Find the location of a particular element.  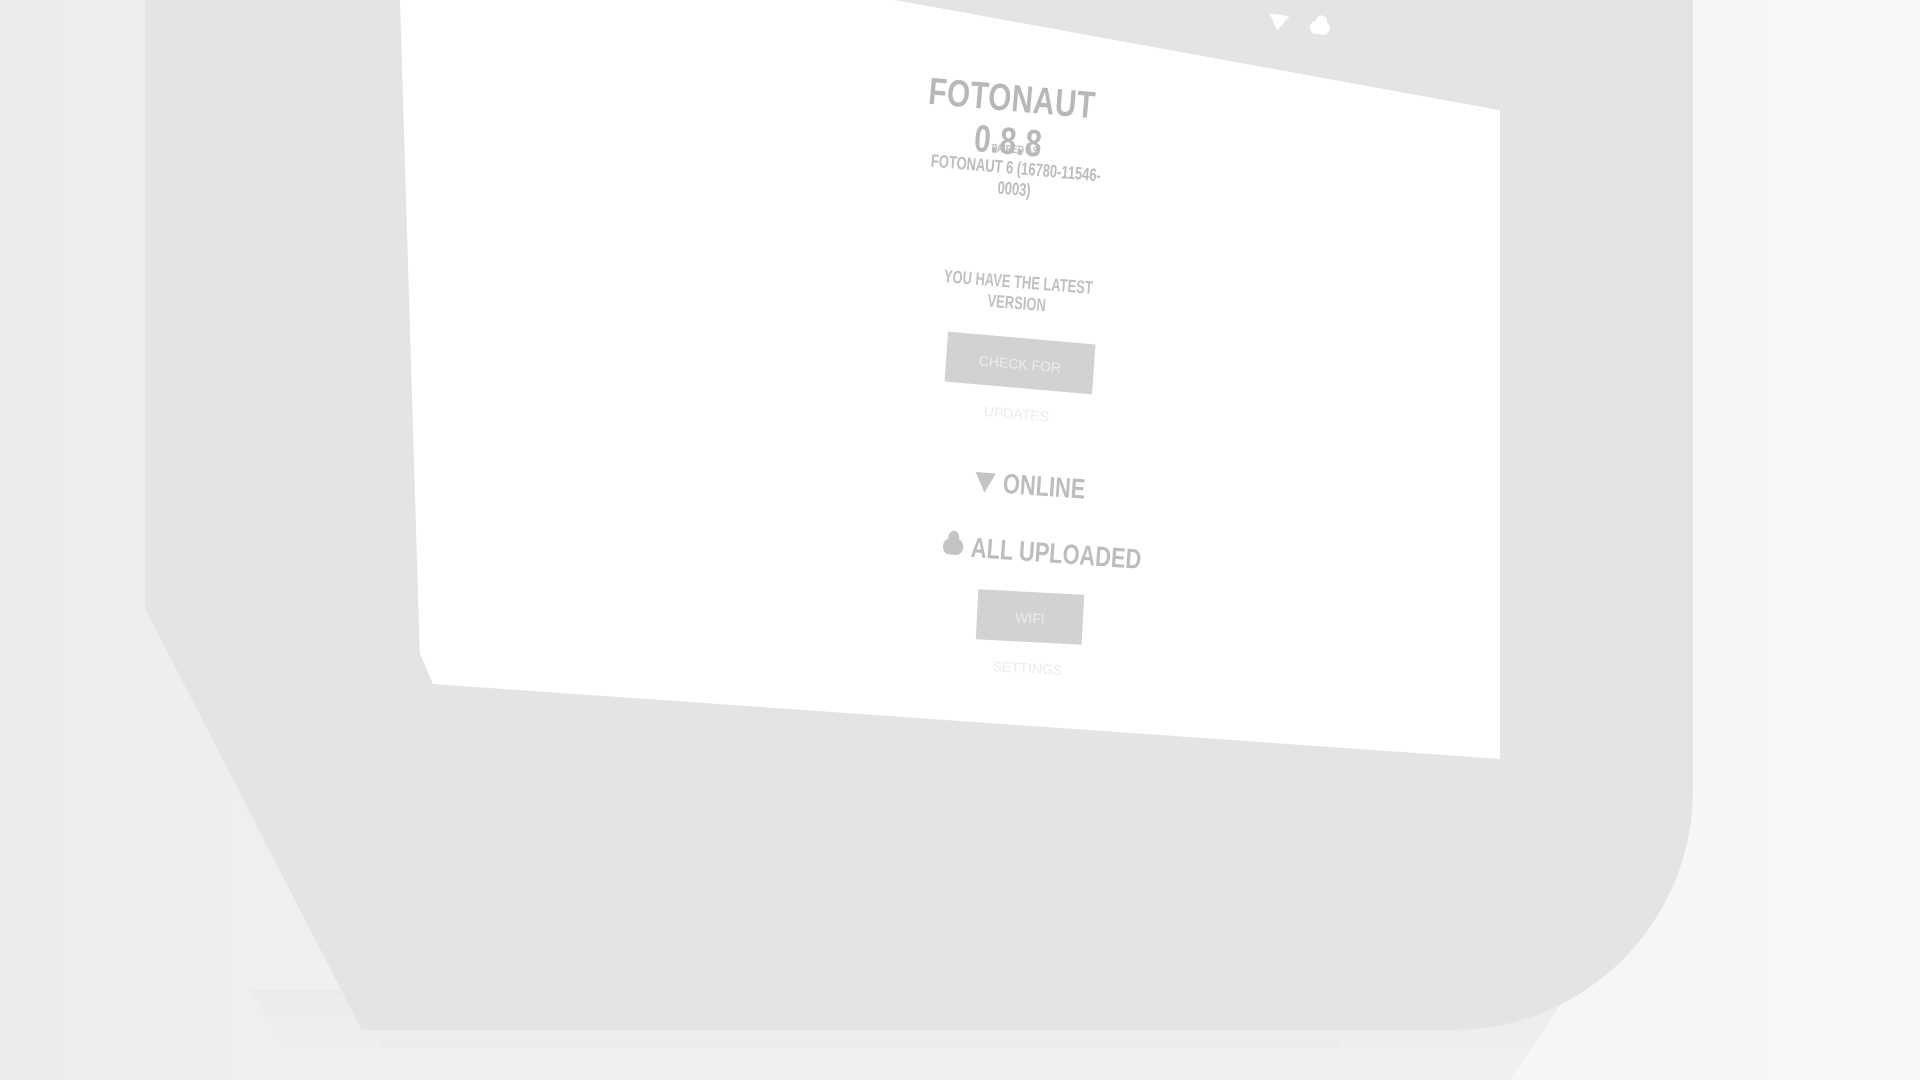

online-status-label: ONLINE is located at coordinates (1044, 486).